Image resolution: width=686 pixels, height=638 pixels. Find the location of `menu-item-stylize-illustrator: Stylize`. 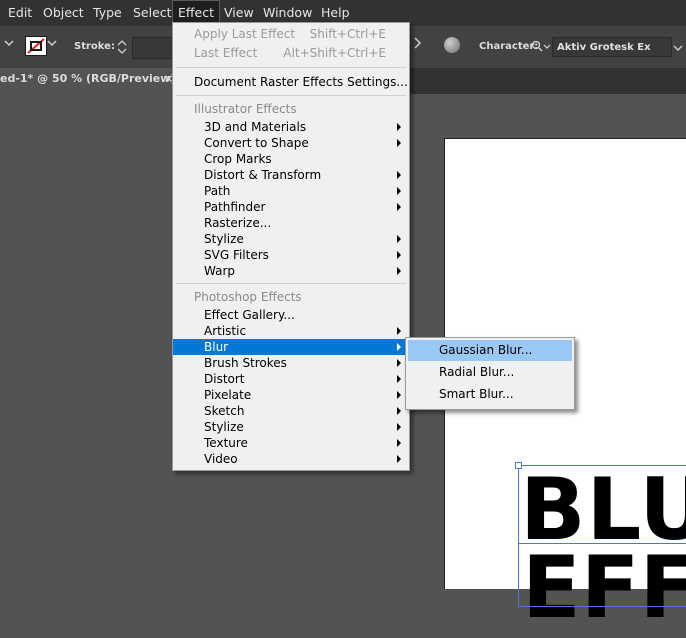

menu-item-stylize-illustrator: Stylize is located at coordinates (291, 239).